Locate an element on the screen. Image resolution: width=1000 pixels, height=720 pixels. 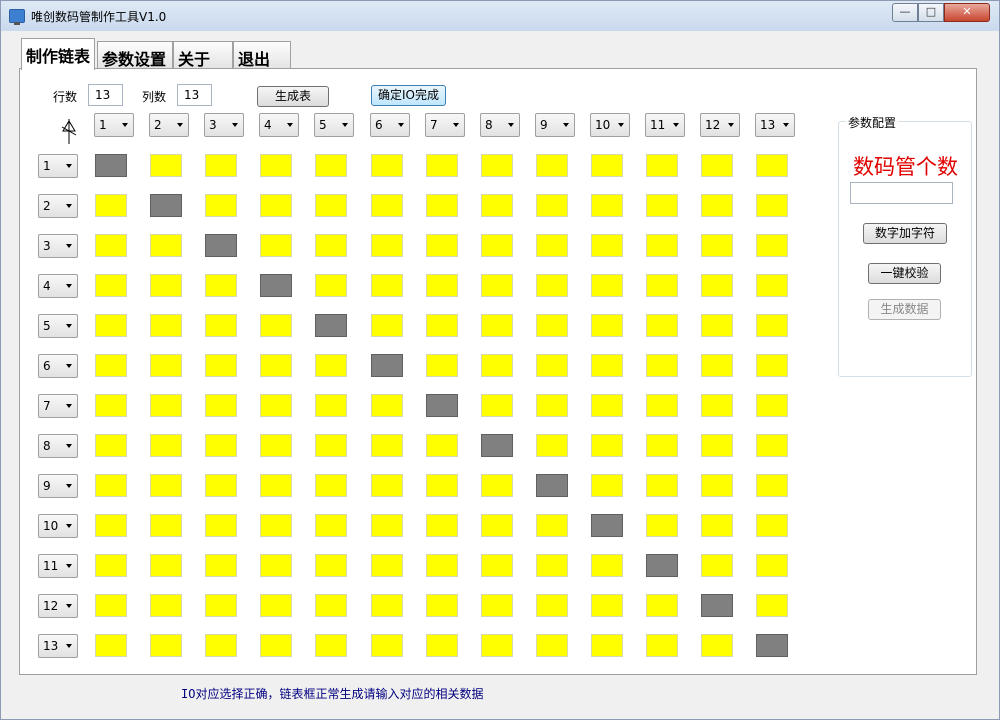
column-select-10: 10 is located at coordinates (610, 125).